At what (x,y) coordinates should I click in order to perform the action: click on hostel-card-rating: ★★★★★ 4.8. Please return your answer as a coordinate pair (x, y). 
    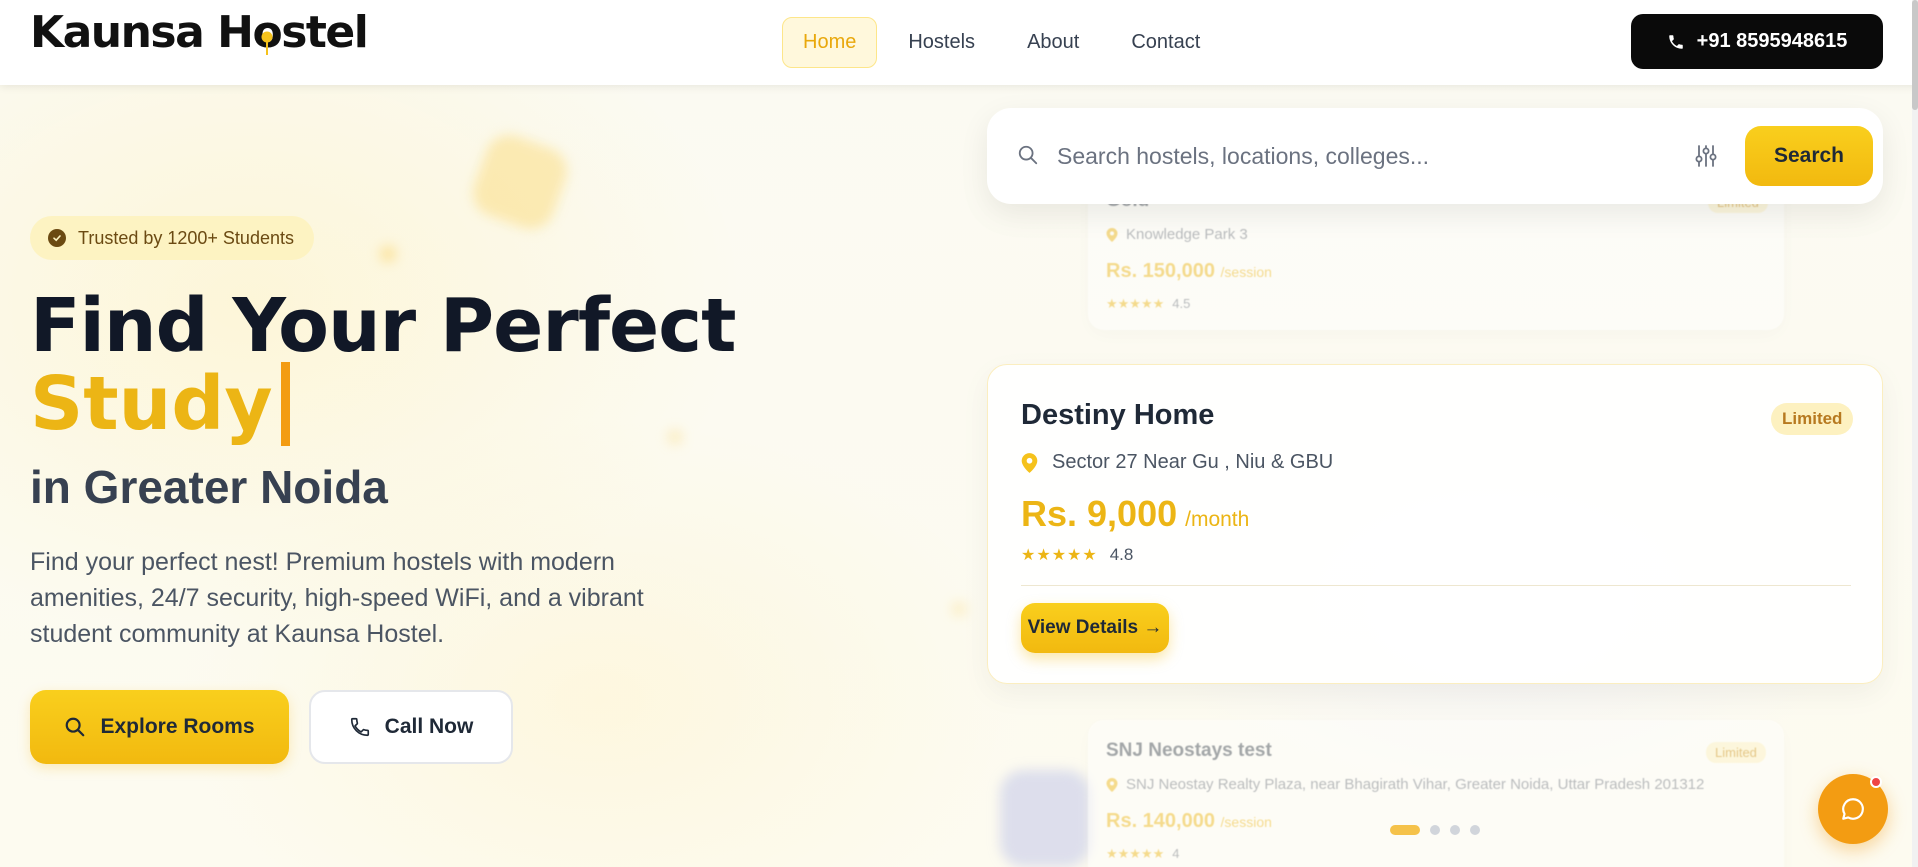
    Looking at the image, I should click on (1077, 555).